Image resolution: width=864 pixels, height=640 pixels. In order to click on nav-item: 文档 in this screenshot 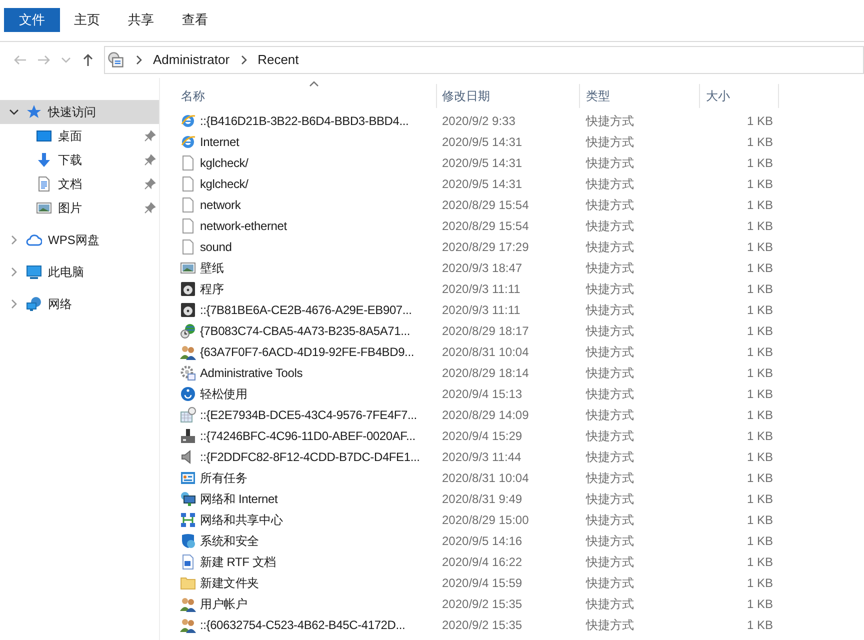, I will do `click(79, 184)`.